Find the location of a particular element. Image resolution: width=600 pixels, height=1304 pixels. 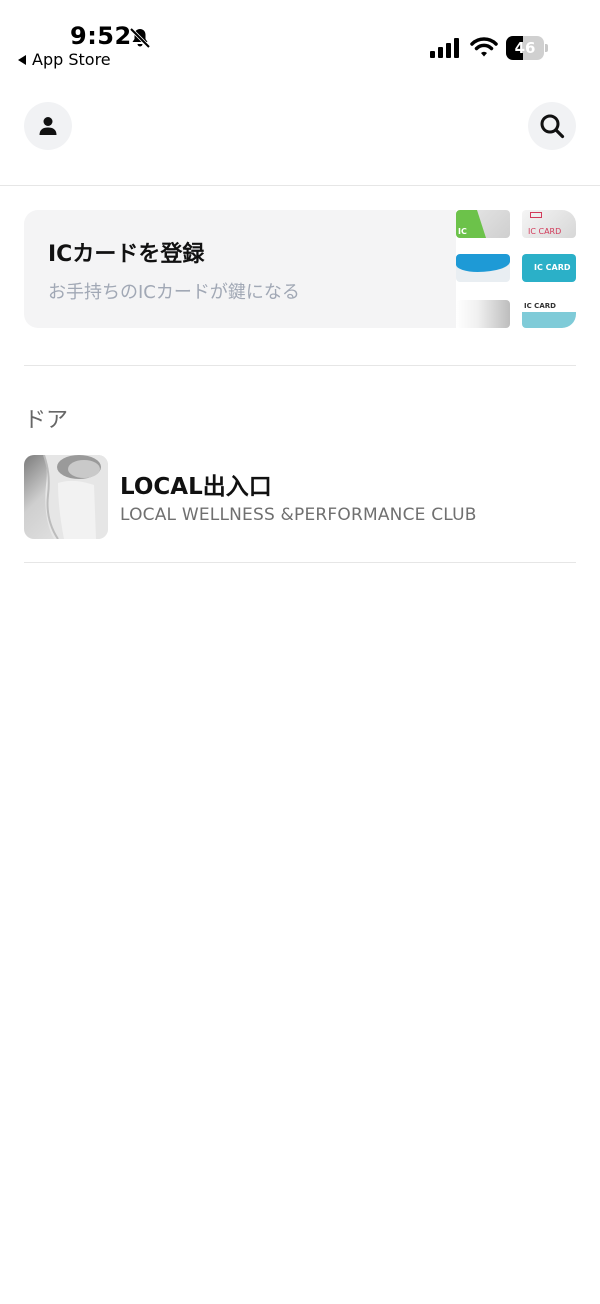

back-app-label: App Store is located at coordinates (71, 59).